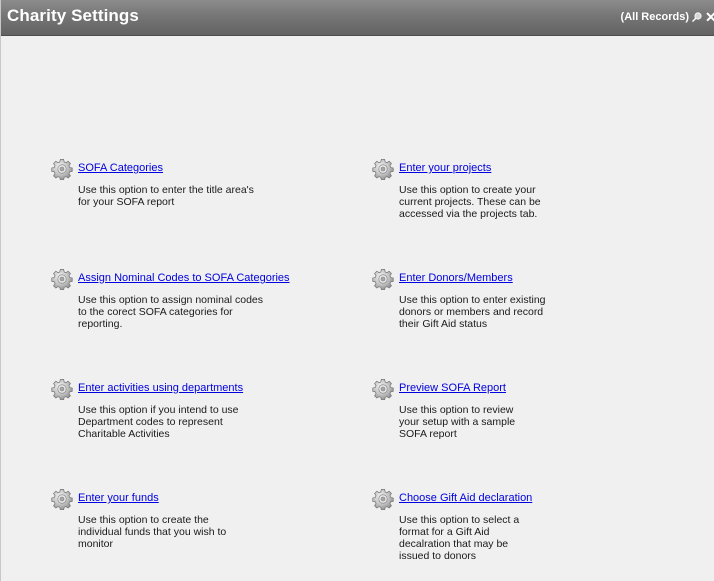 The image size is (714, 581). What do you see at coordinates (655, 17) in the screenshot?
I see `records-filter-label: (All Records)` at bounding box center [655, 17].